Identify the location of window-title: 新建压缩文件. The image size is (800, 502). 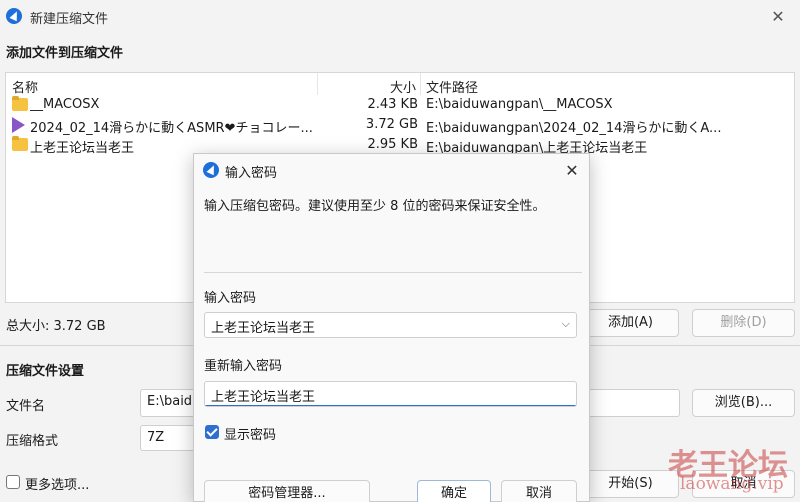
(69, 19).